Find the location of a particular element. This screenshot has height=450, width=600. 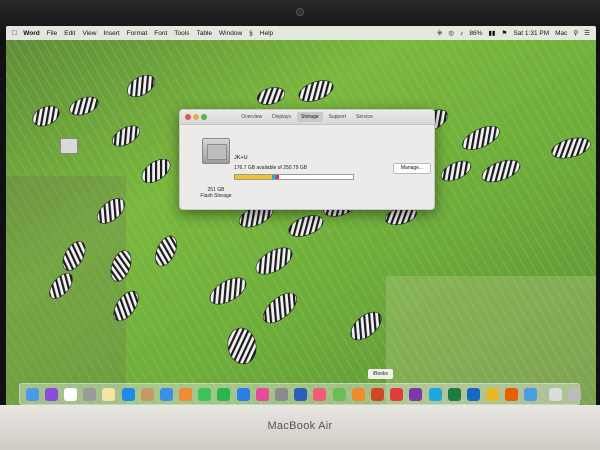

volume-name: JK+U is located at coordinates (241, 158).